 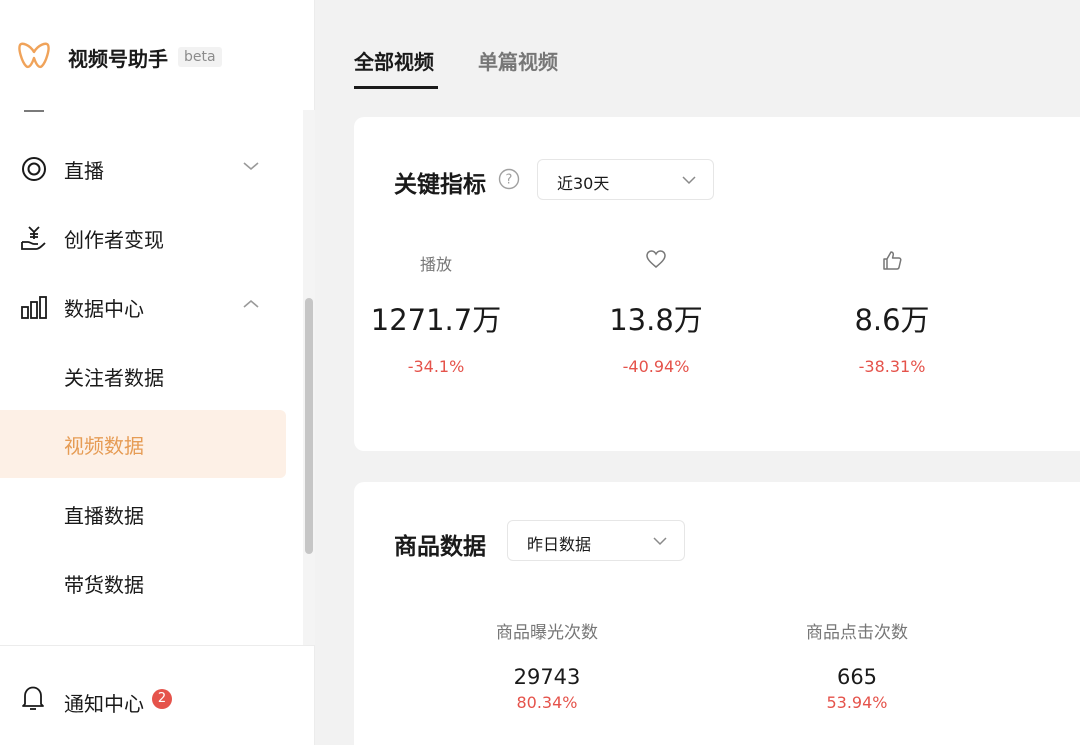 What do you see at coordinates (251, 304) in the screenshot?
I see `chevron-up-icon` at bounding box center [251, 304].